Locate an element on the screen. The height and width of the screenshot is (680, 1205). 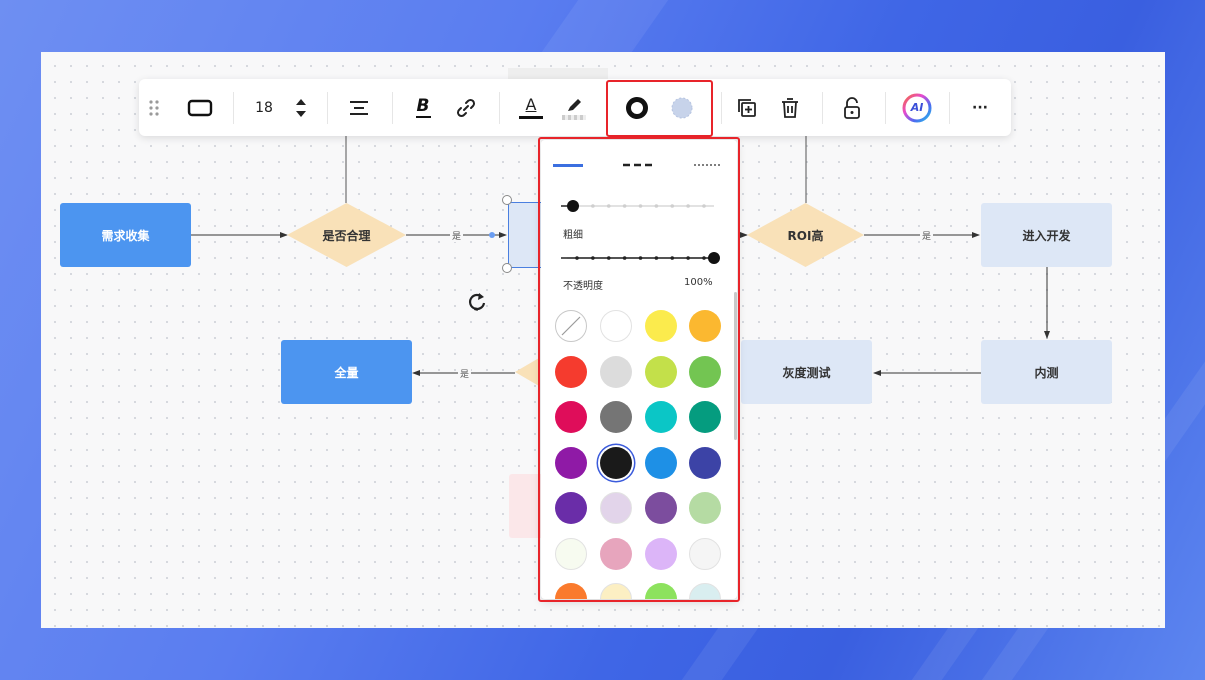
node-is-reasonable: 是否合理 is located at coordinates (346, 235).